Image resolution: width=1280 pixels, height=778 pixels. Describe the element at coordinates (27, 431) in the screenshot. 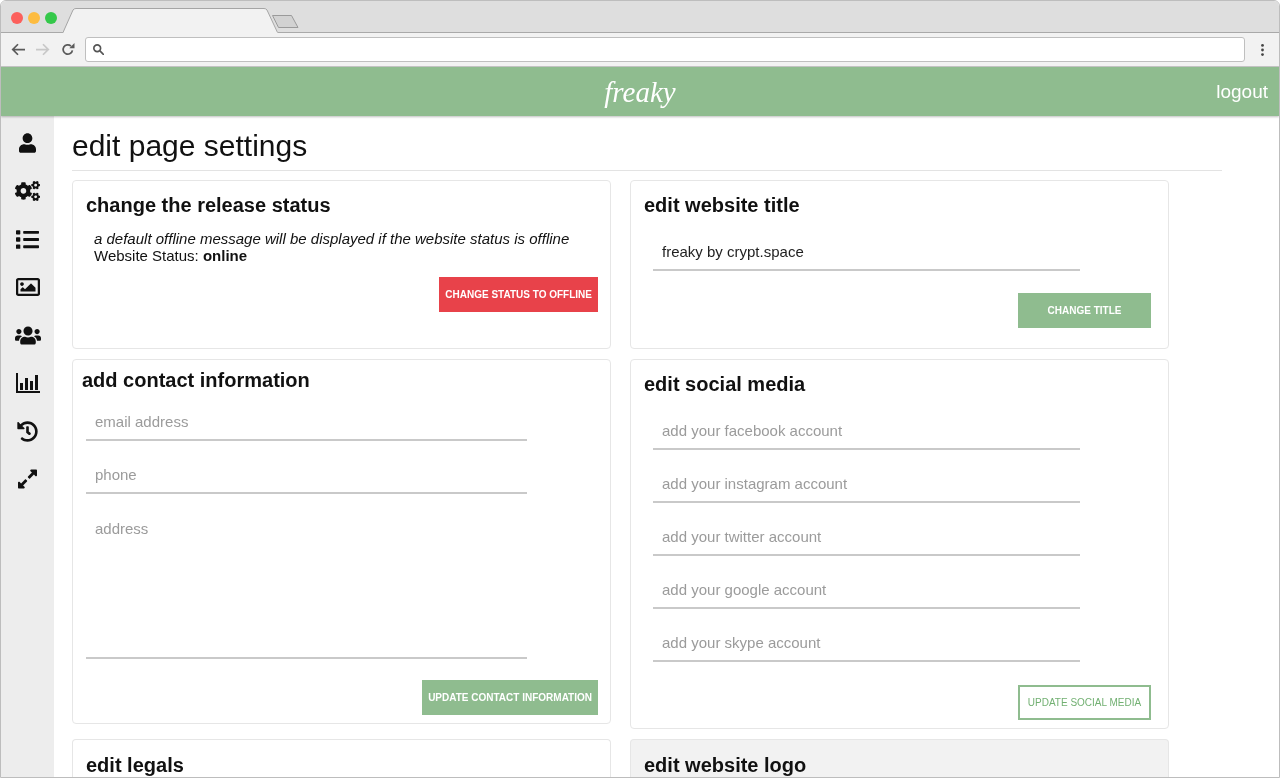

I see `history-icon` at that location.